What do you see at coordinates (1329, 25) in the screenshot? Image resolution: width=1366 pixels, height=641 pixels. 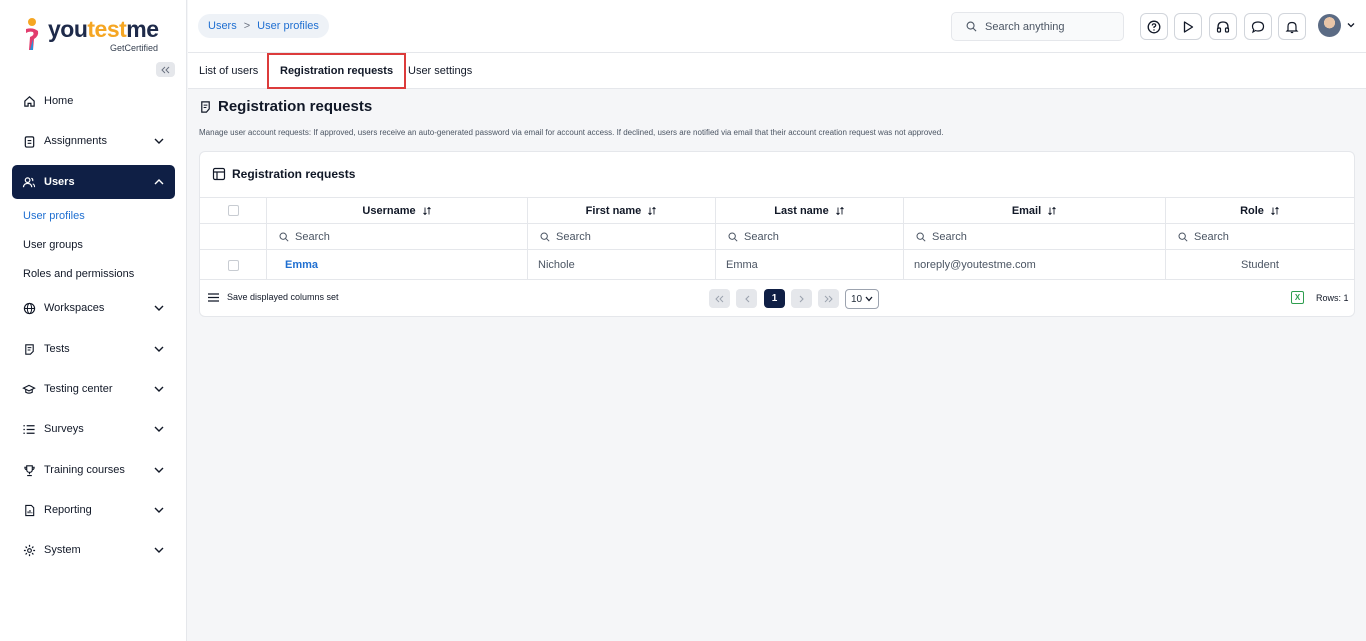 I see `user-avatar` at bounding box center [1329, 25].